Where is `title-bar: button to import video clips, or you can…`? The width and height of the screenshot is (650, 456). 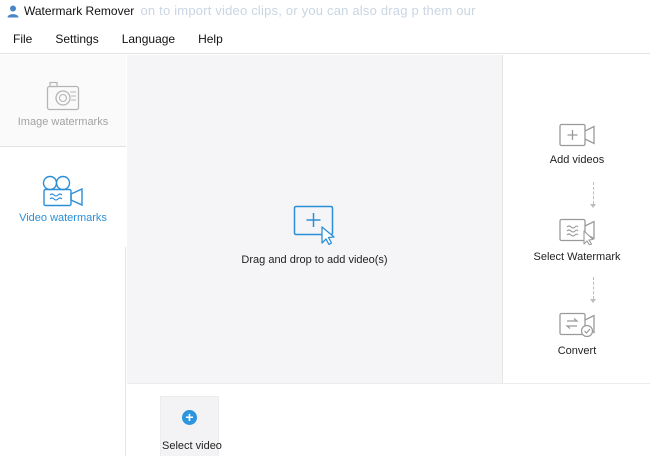 title-bar: button to import video clips, or you can… is located at coordinates (325, 11).